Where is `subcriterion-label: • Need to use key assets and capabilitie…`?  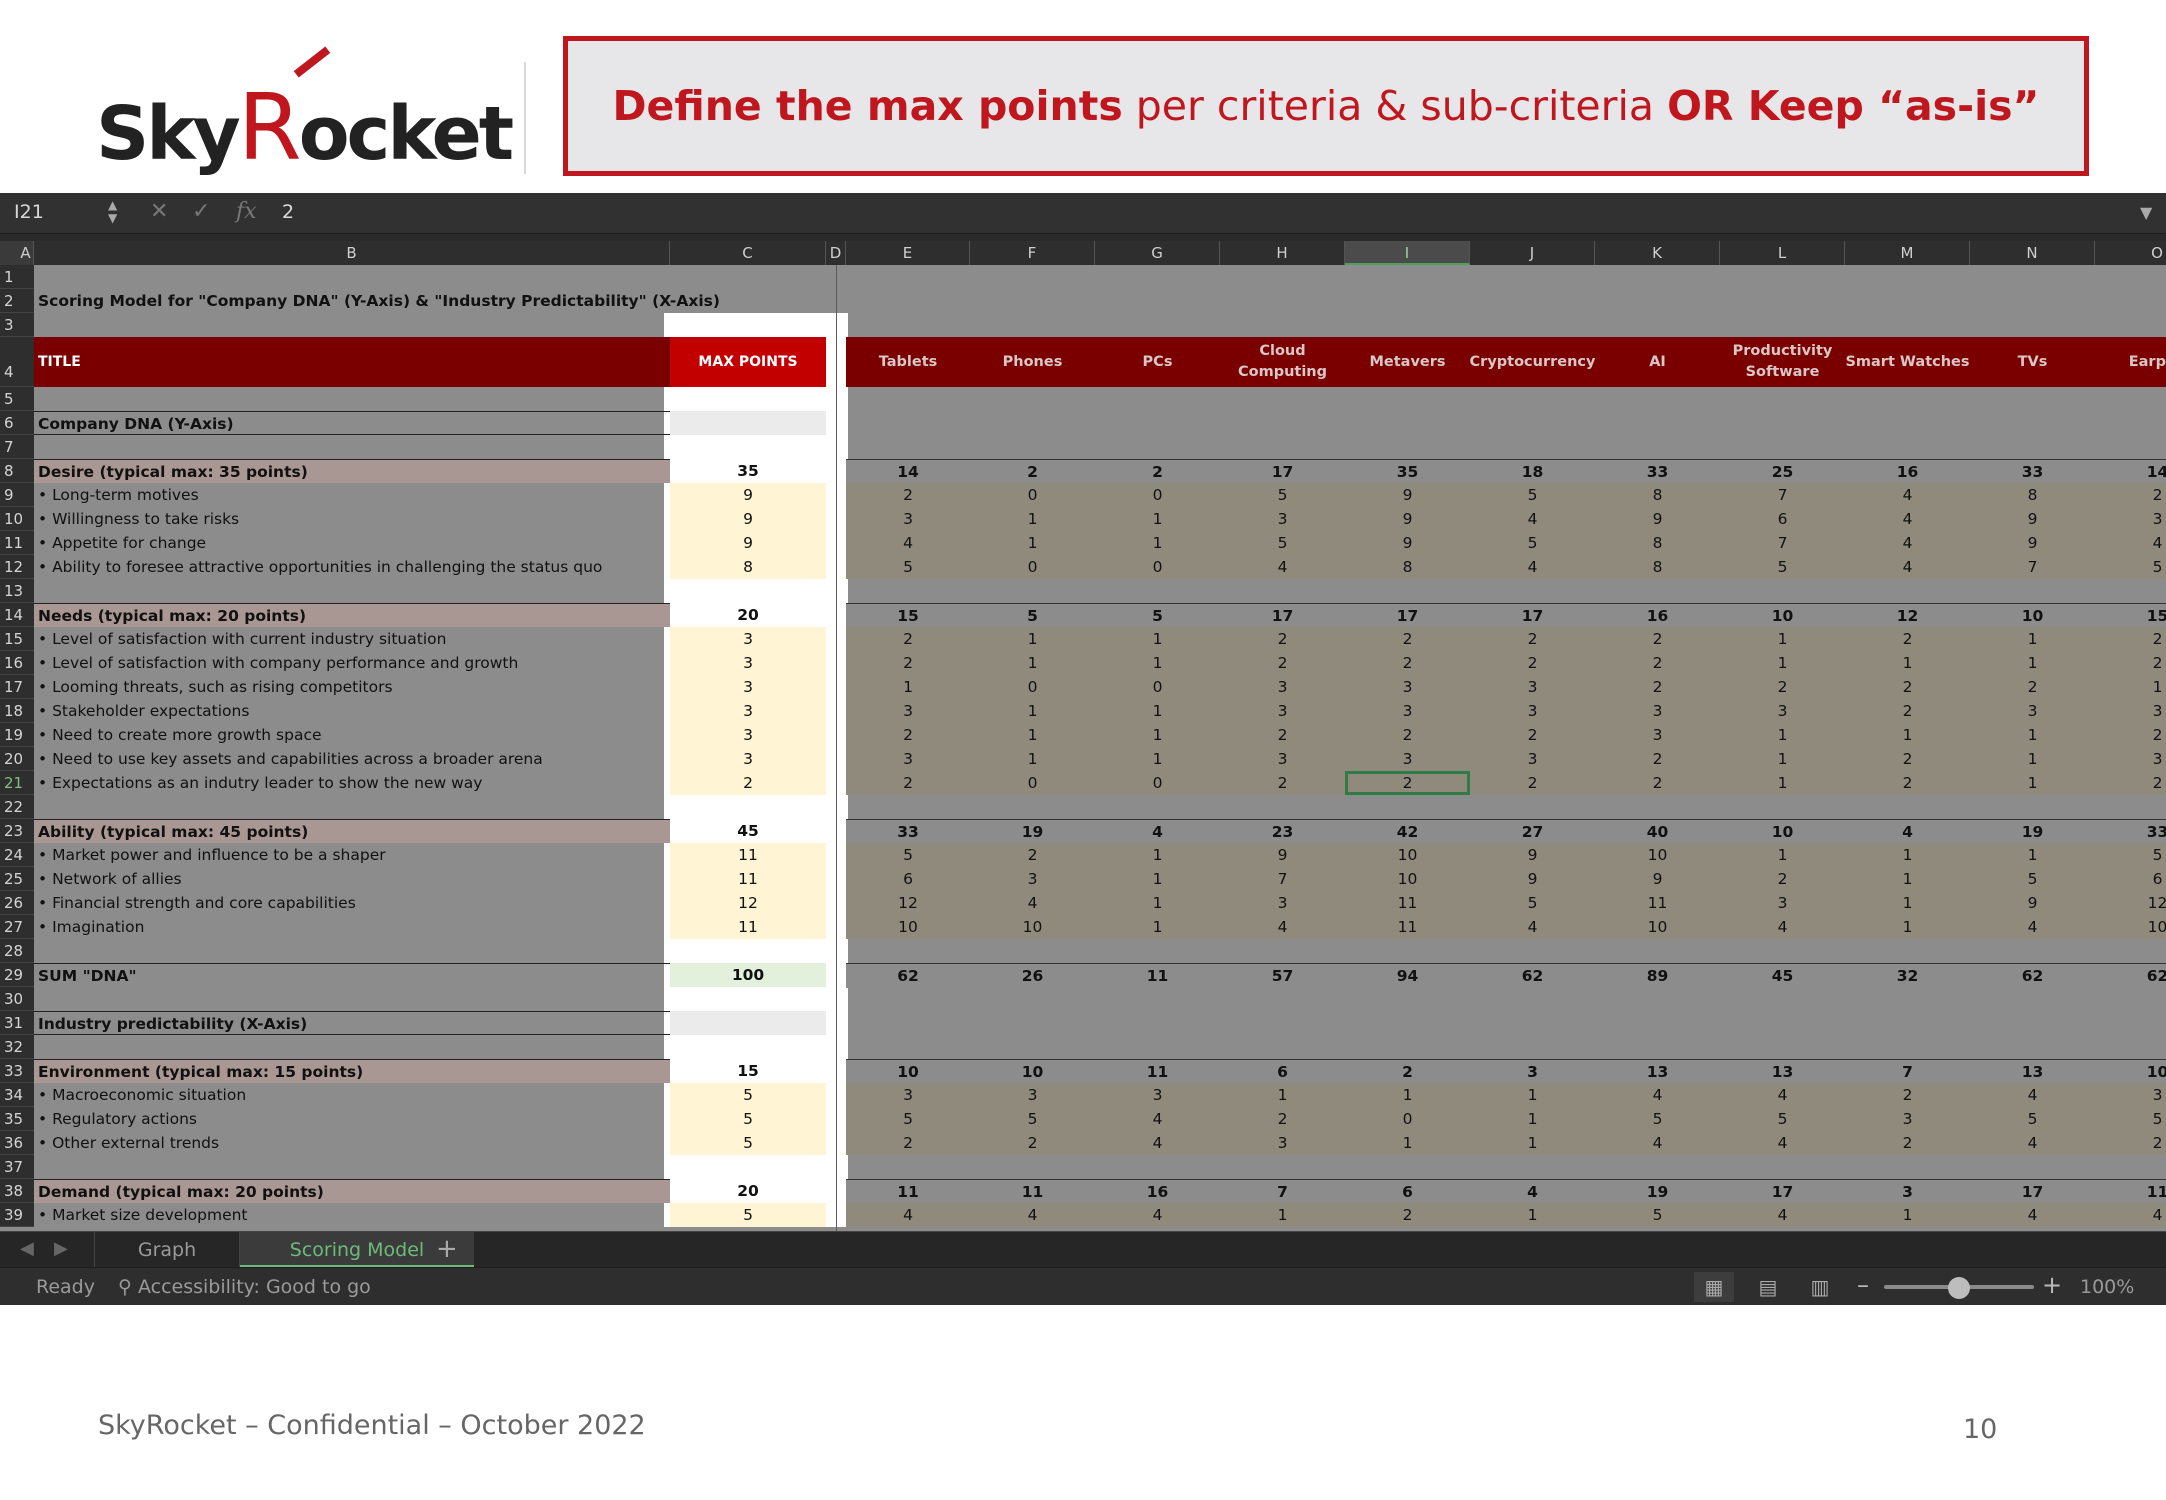 subcriterion-label: • Need to use key assets and capabilitie… is located at coordinates (352, 759).